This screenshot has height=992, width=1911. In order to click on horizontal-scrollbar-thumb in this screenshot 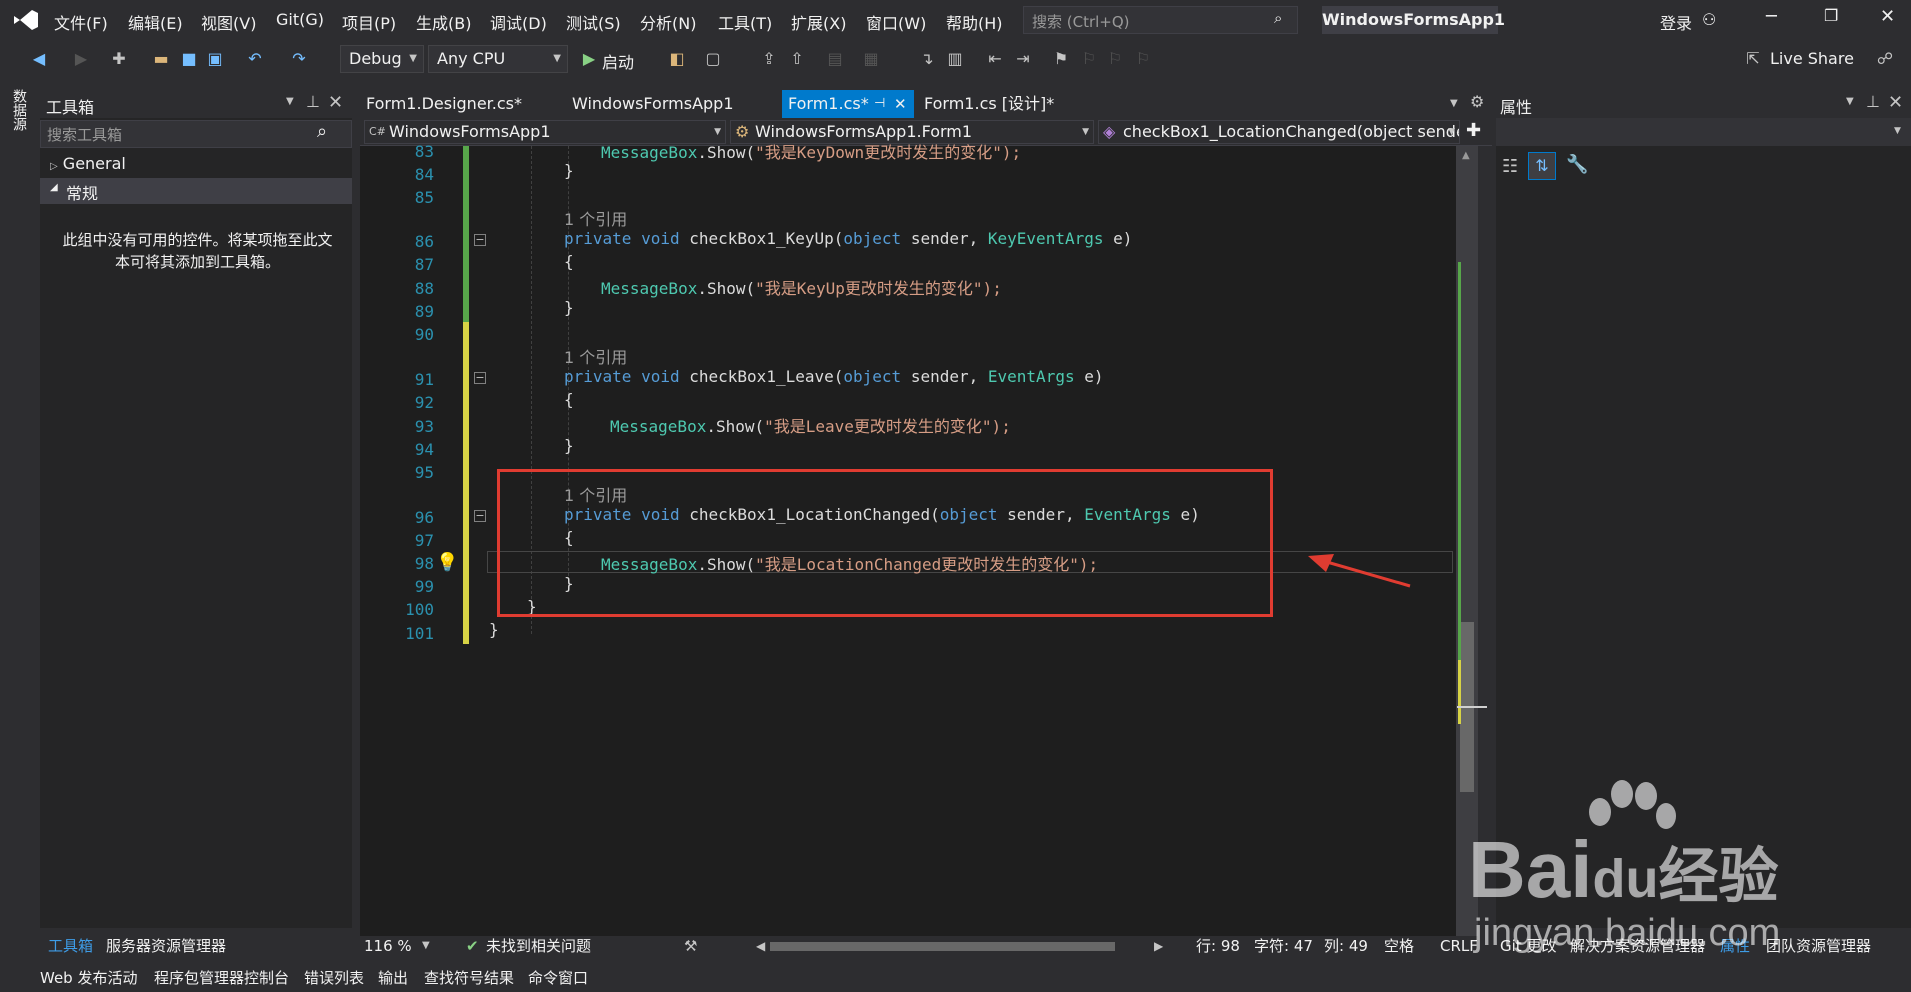, I will do `click(942, 946)`.